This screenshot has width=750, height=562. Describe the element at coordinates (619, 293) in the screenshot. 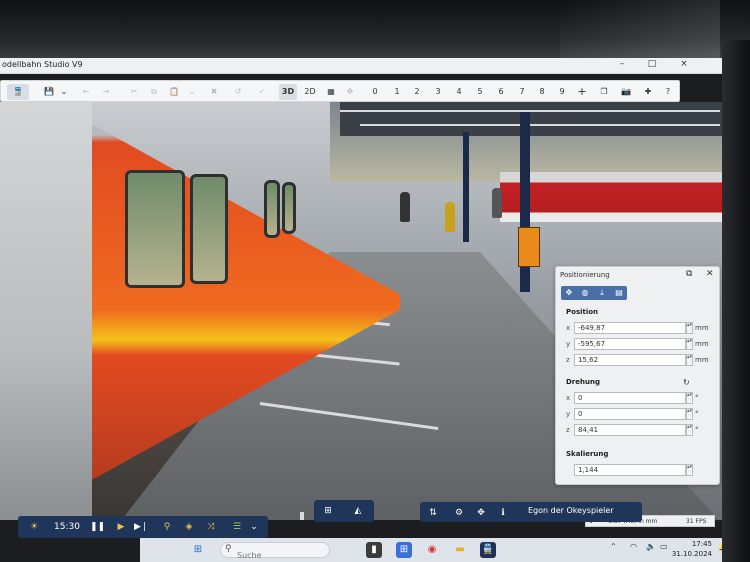

I see `tab-grid-icon: ▤` at that location.